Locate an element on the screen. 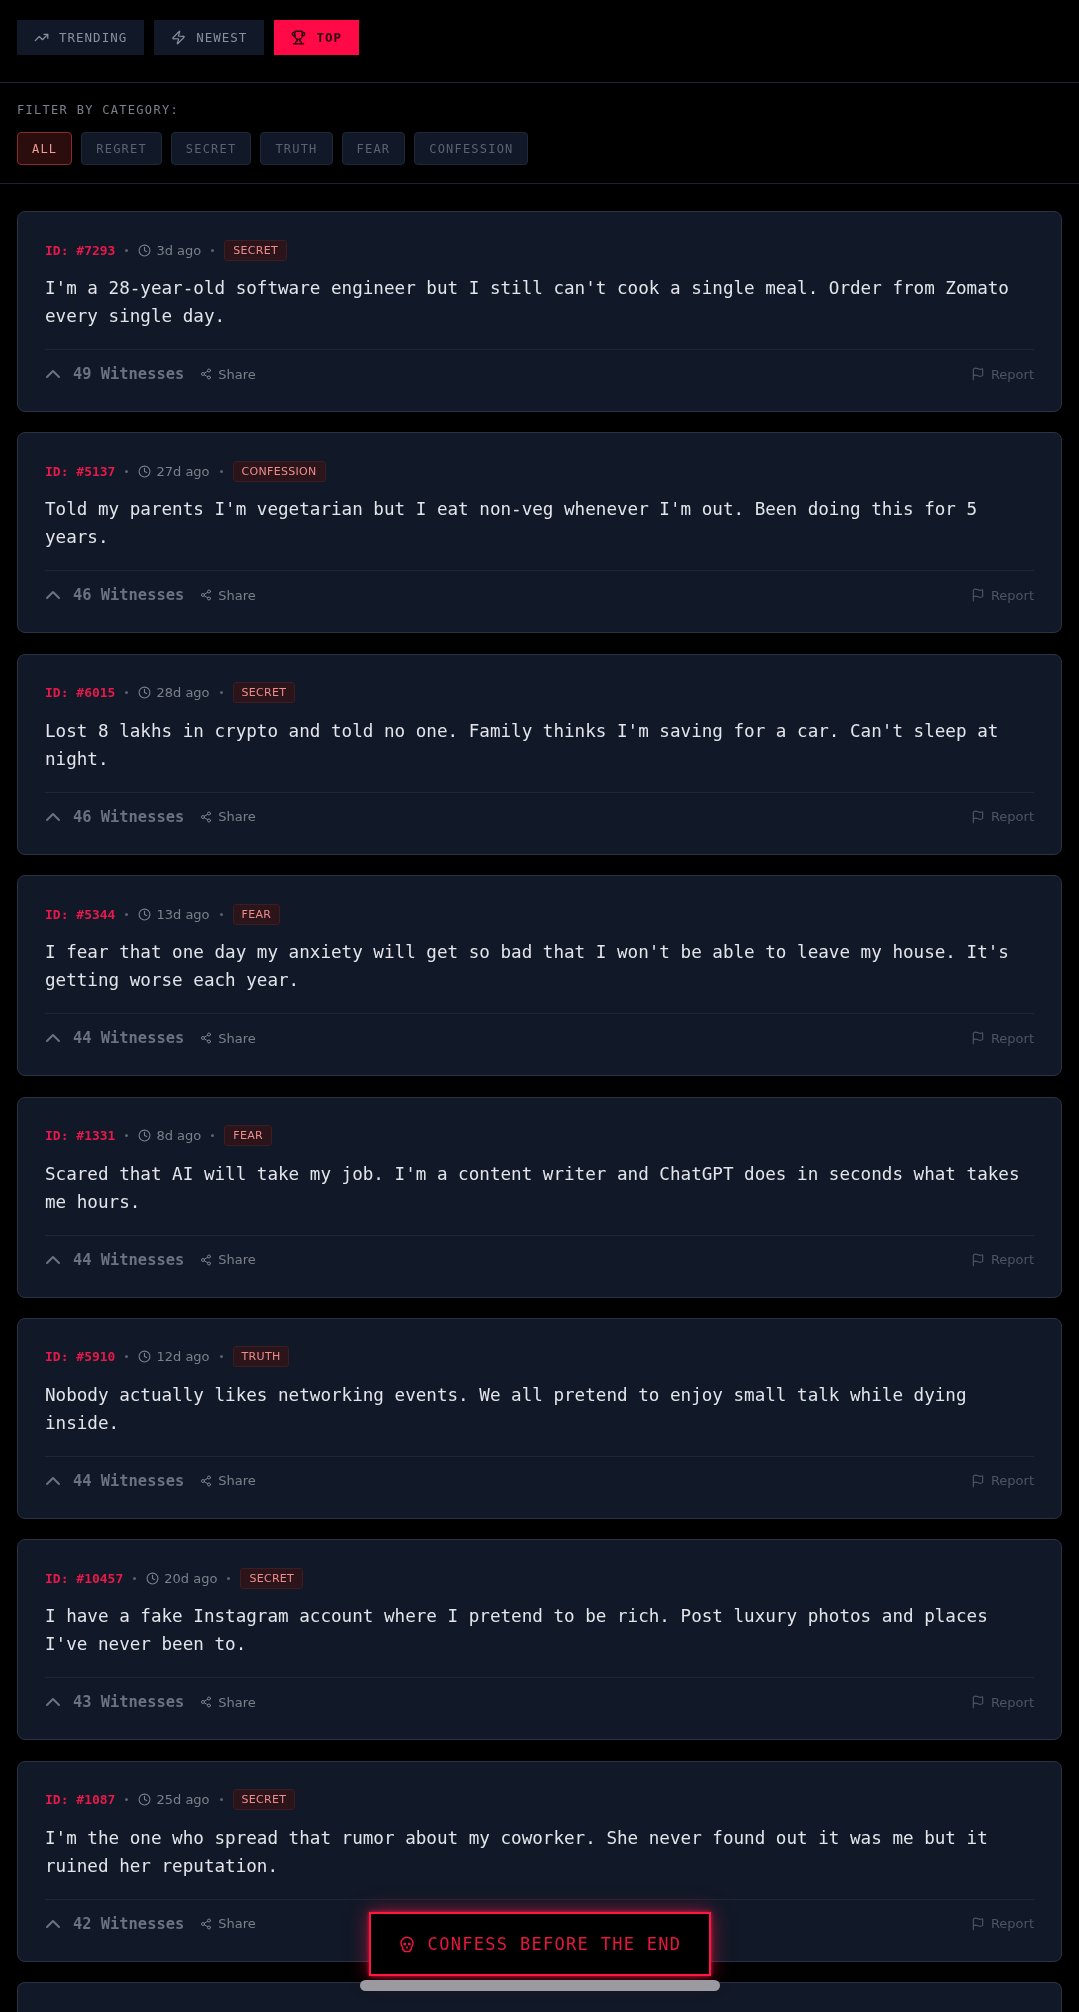 The height and width of the screenshot is (2012, 1079). sort-tab: NEWEST is located at coordinates (209, 37).